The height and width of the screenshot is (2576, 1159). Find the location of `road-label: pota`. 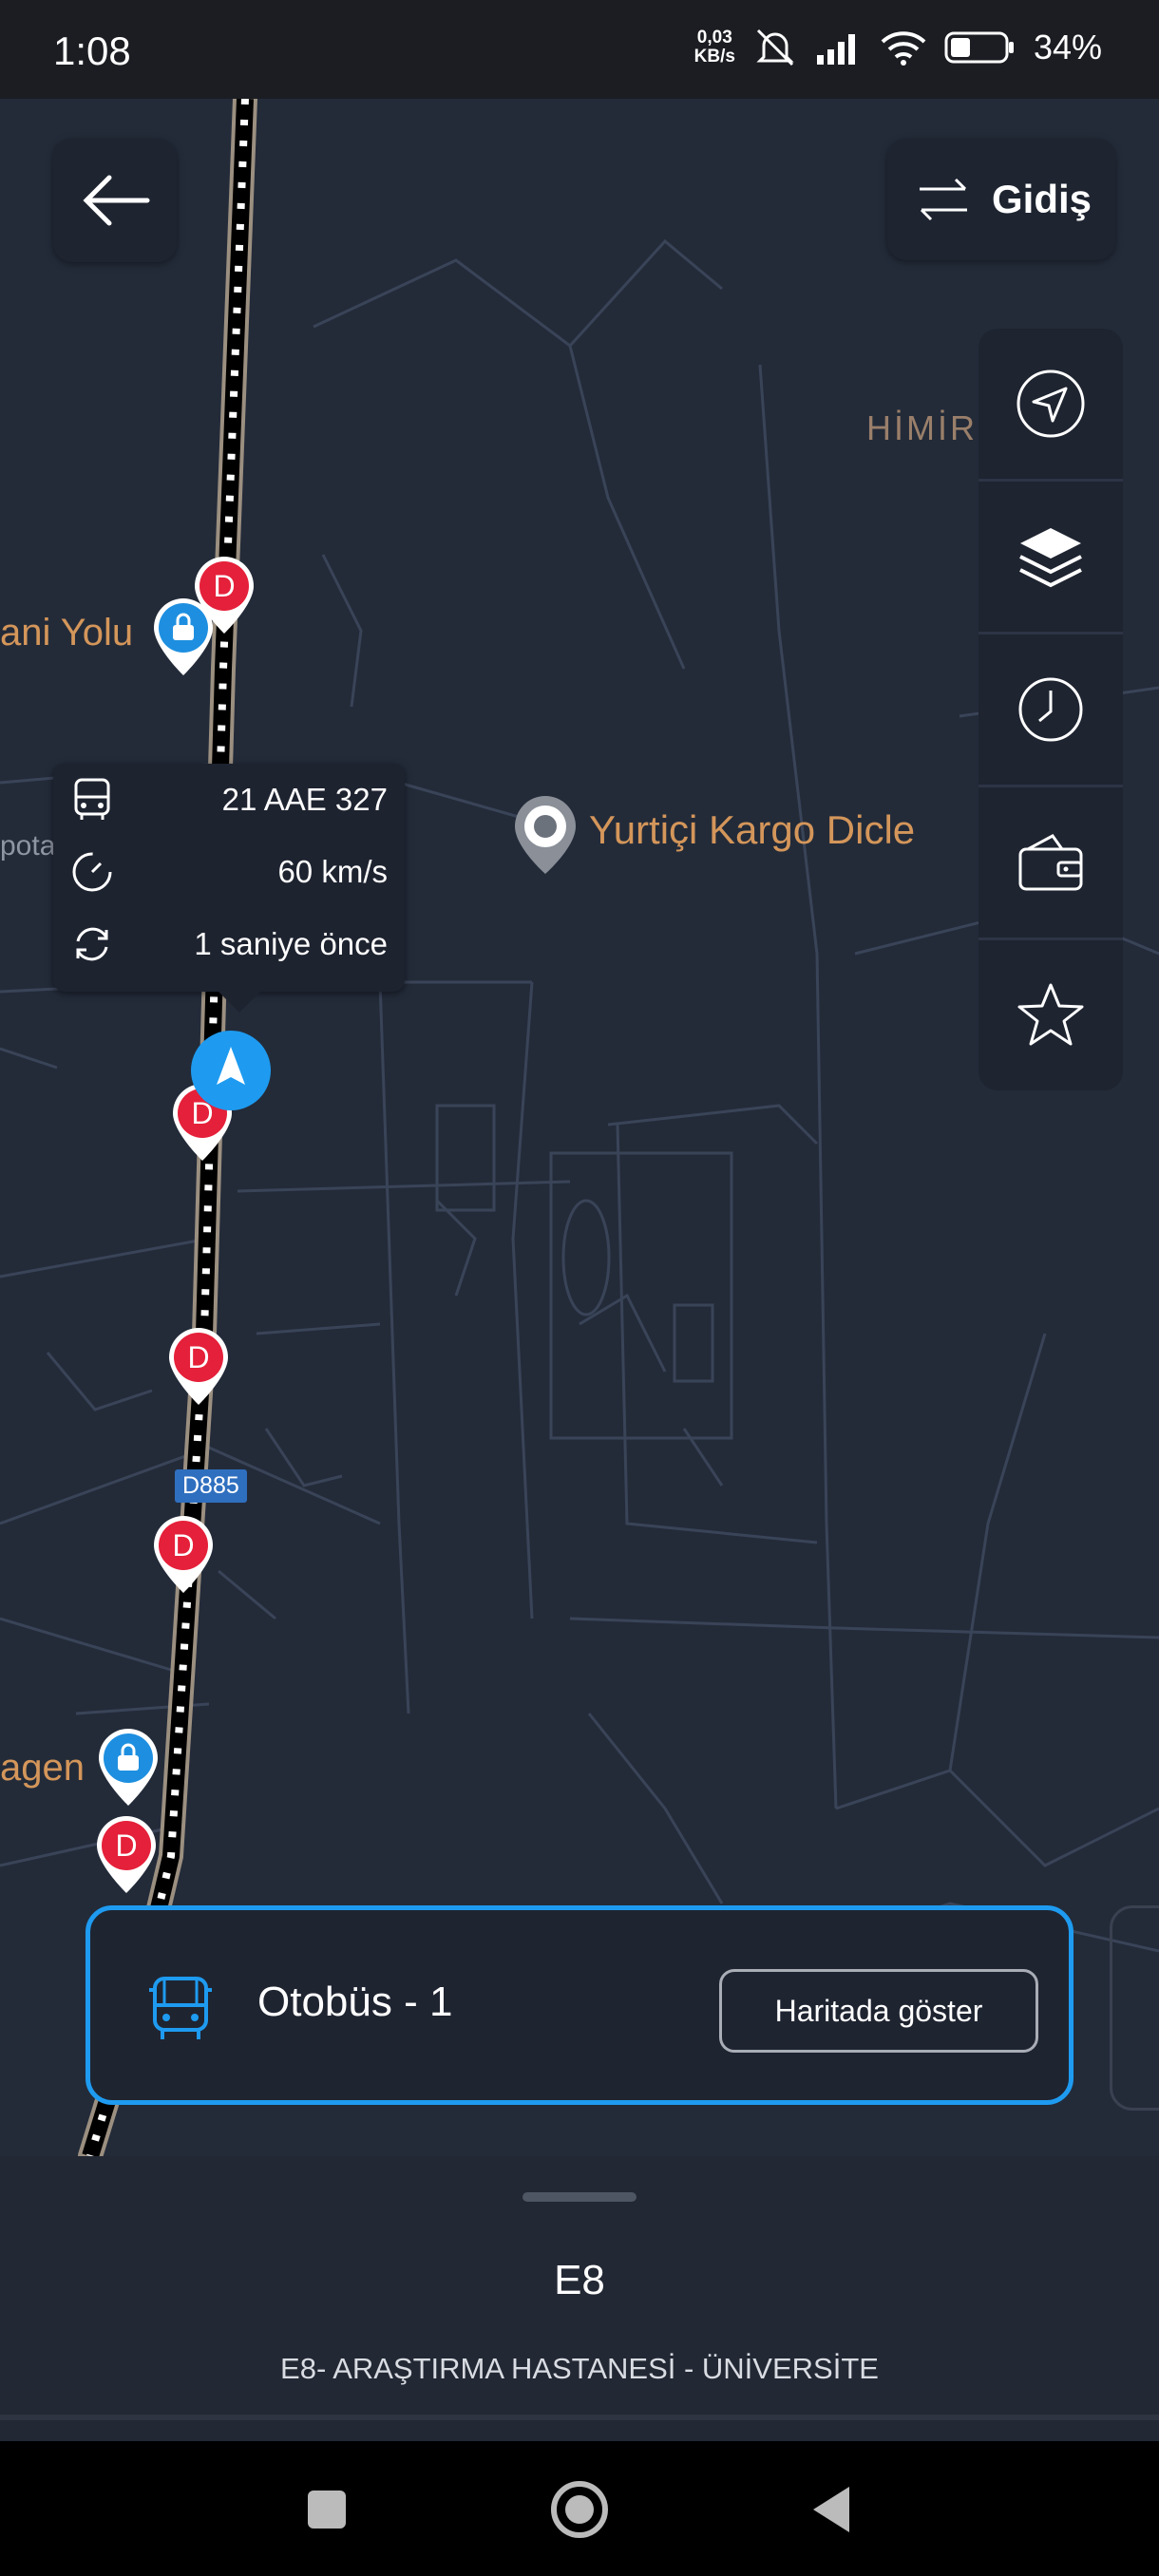

road-label: pota is located at coordinates (28, 846).